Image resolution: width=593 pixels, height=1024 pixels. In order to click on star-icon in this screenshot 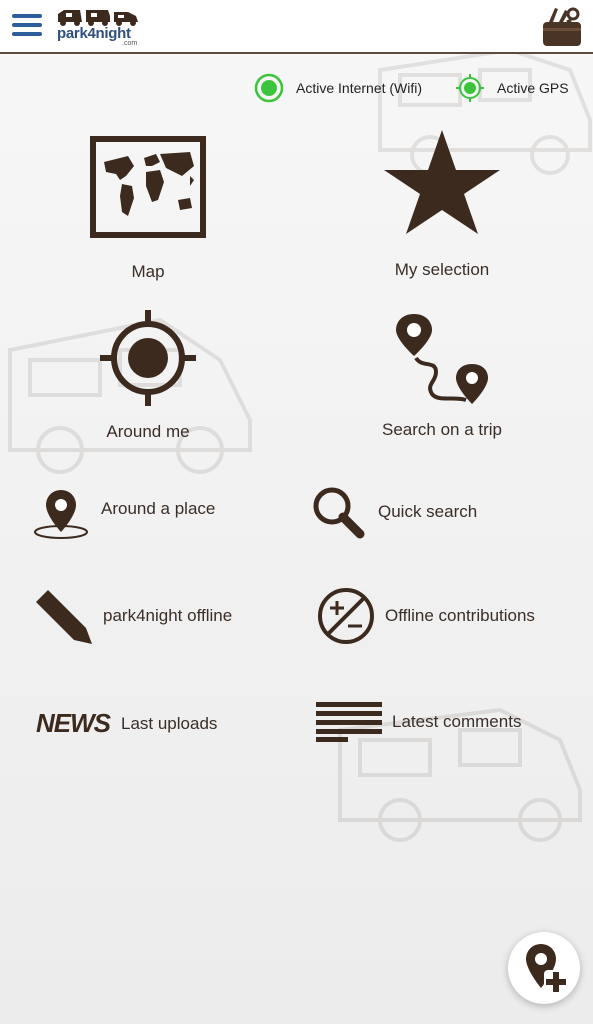, I will do `click(442, 182)`.